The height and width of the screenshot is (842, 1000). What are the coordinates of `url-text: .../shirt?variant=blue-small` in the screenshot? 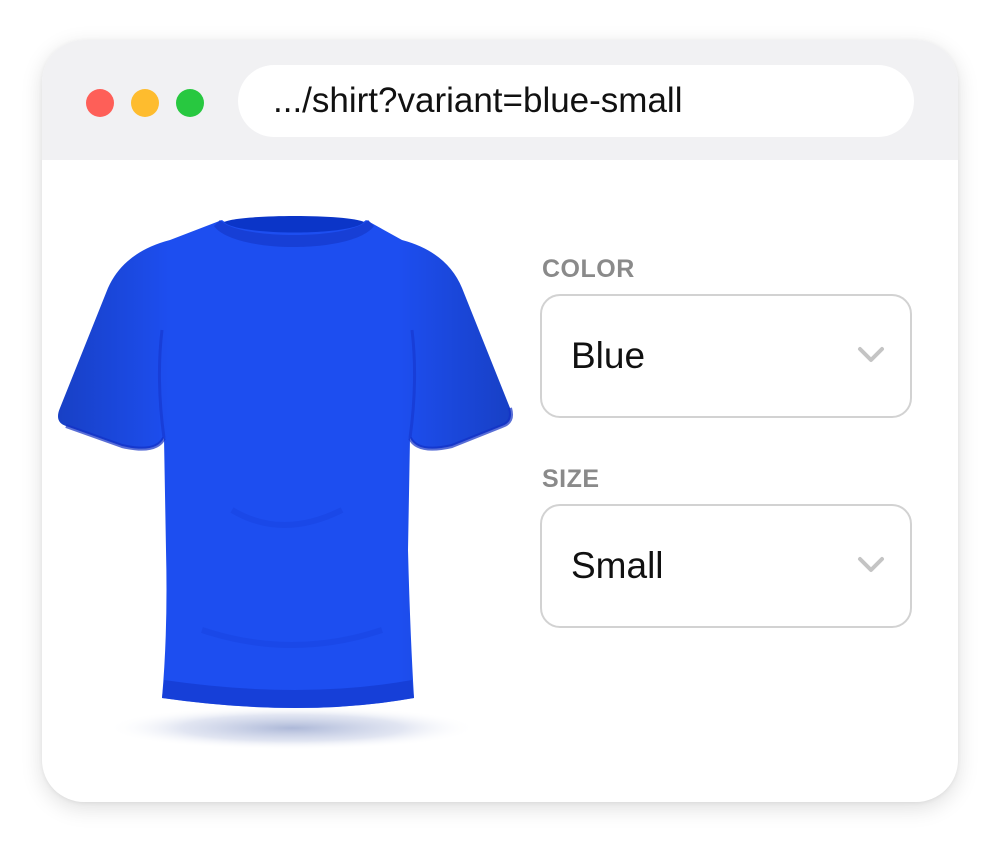 It's located at (478, 100).